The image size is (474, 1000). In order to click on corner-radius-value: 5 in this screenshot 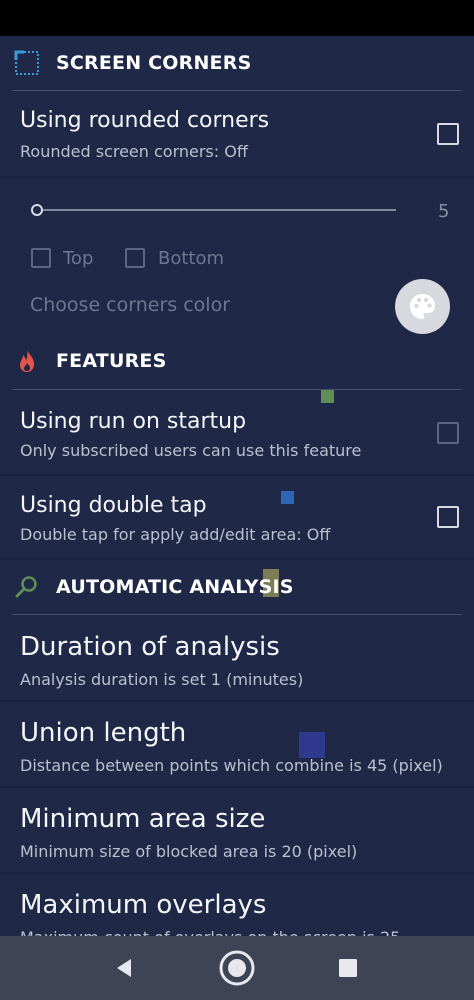, I will do `click(444, 211)`.